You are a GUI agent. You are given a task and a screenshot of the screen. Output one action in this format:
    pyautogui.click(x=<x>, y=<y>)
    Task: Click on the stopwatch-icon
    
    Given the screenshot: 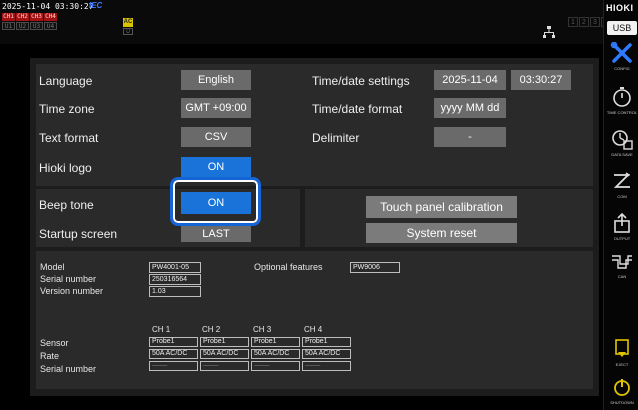 What is the action you would take?
    pyautogui.click(x=622, y=97)
    